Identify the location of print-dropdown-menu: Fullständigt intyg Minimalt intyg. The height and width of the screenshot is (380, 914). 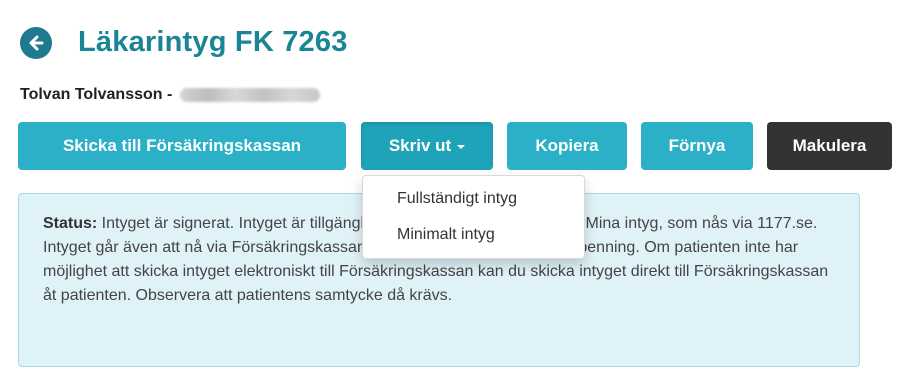
(473, 217).